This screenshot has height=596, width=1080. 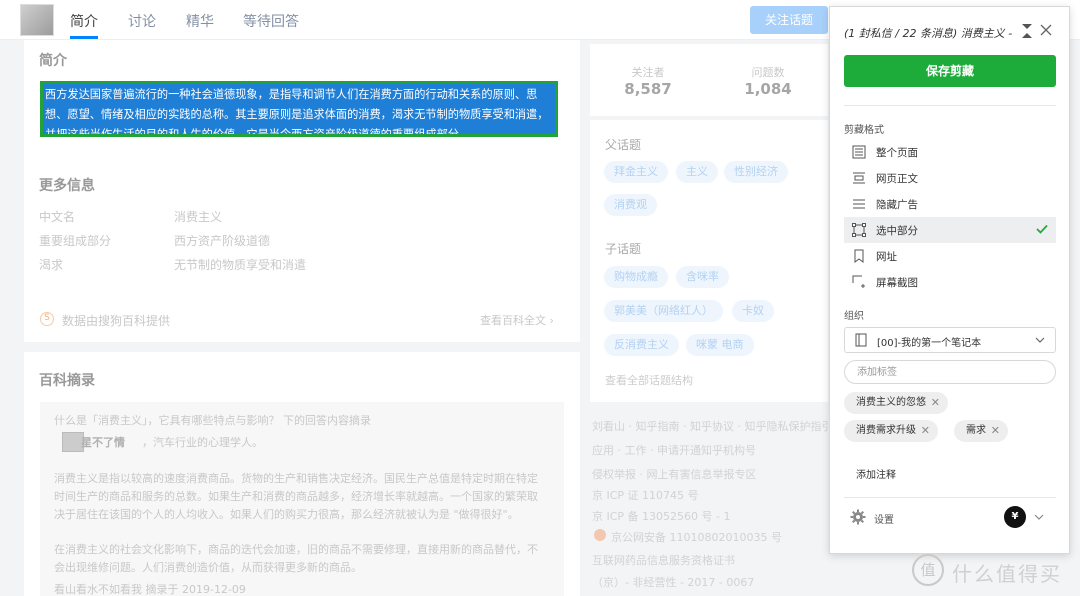 What do you see at coordinates (886, 430) in the screenshot?
I see `tag-label: 消费需求升级` at bounding box center [886, 430].